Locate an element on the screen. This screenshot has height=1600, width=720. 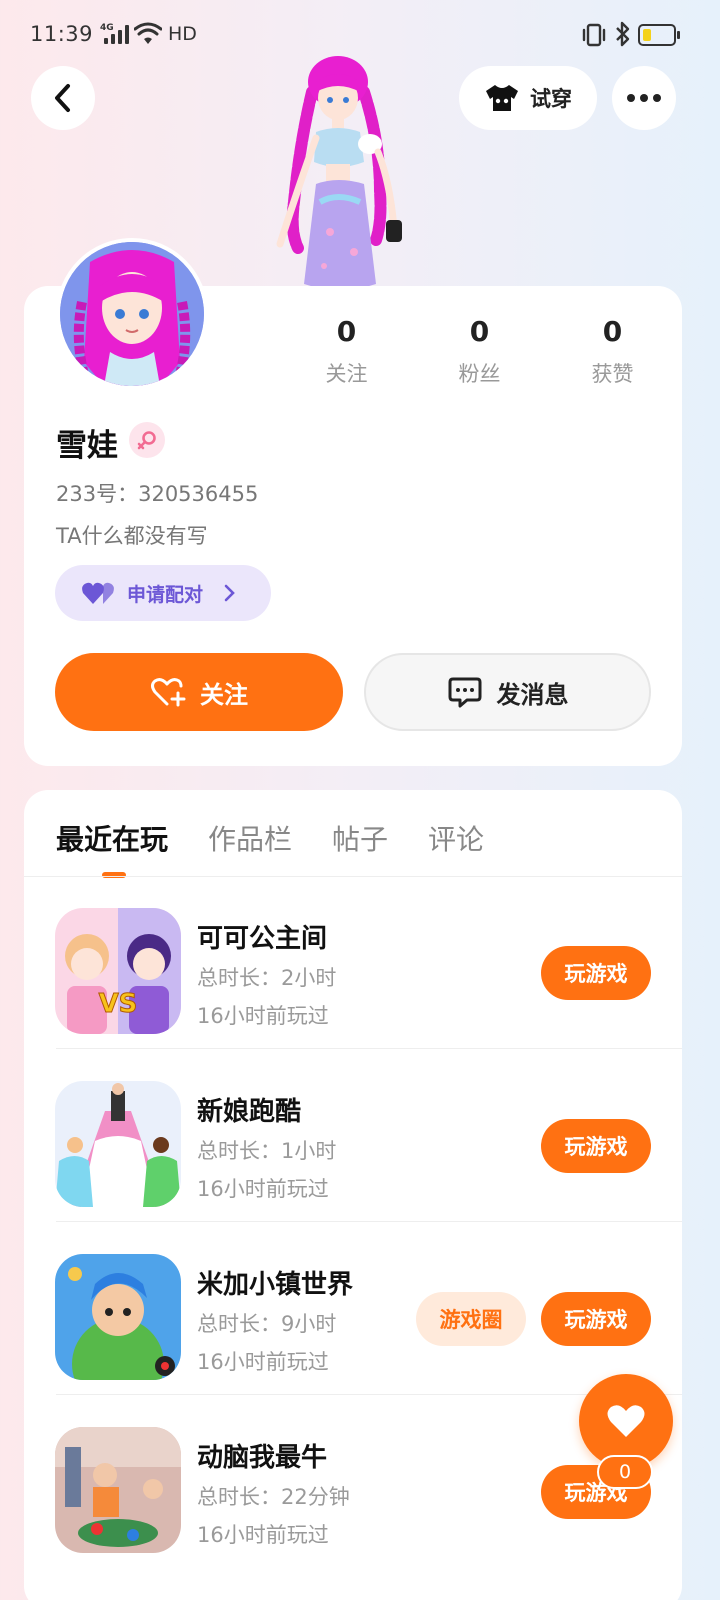
game-title: 可可公主间 is located at coordinates (262, 939).